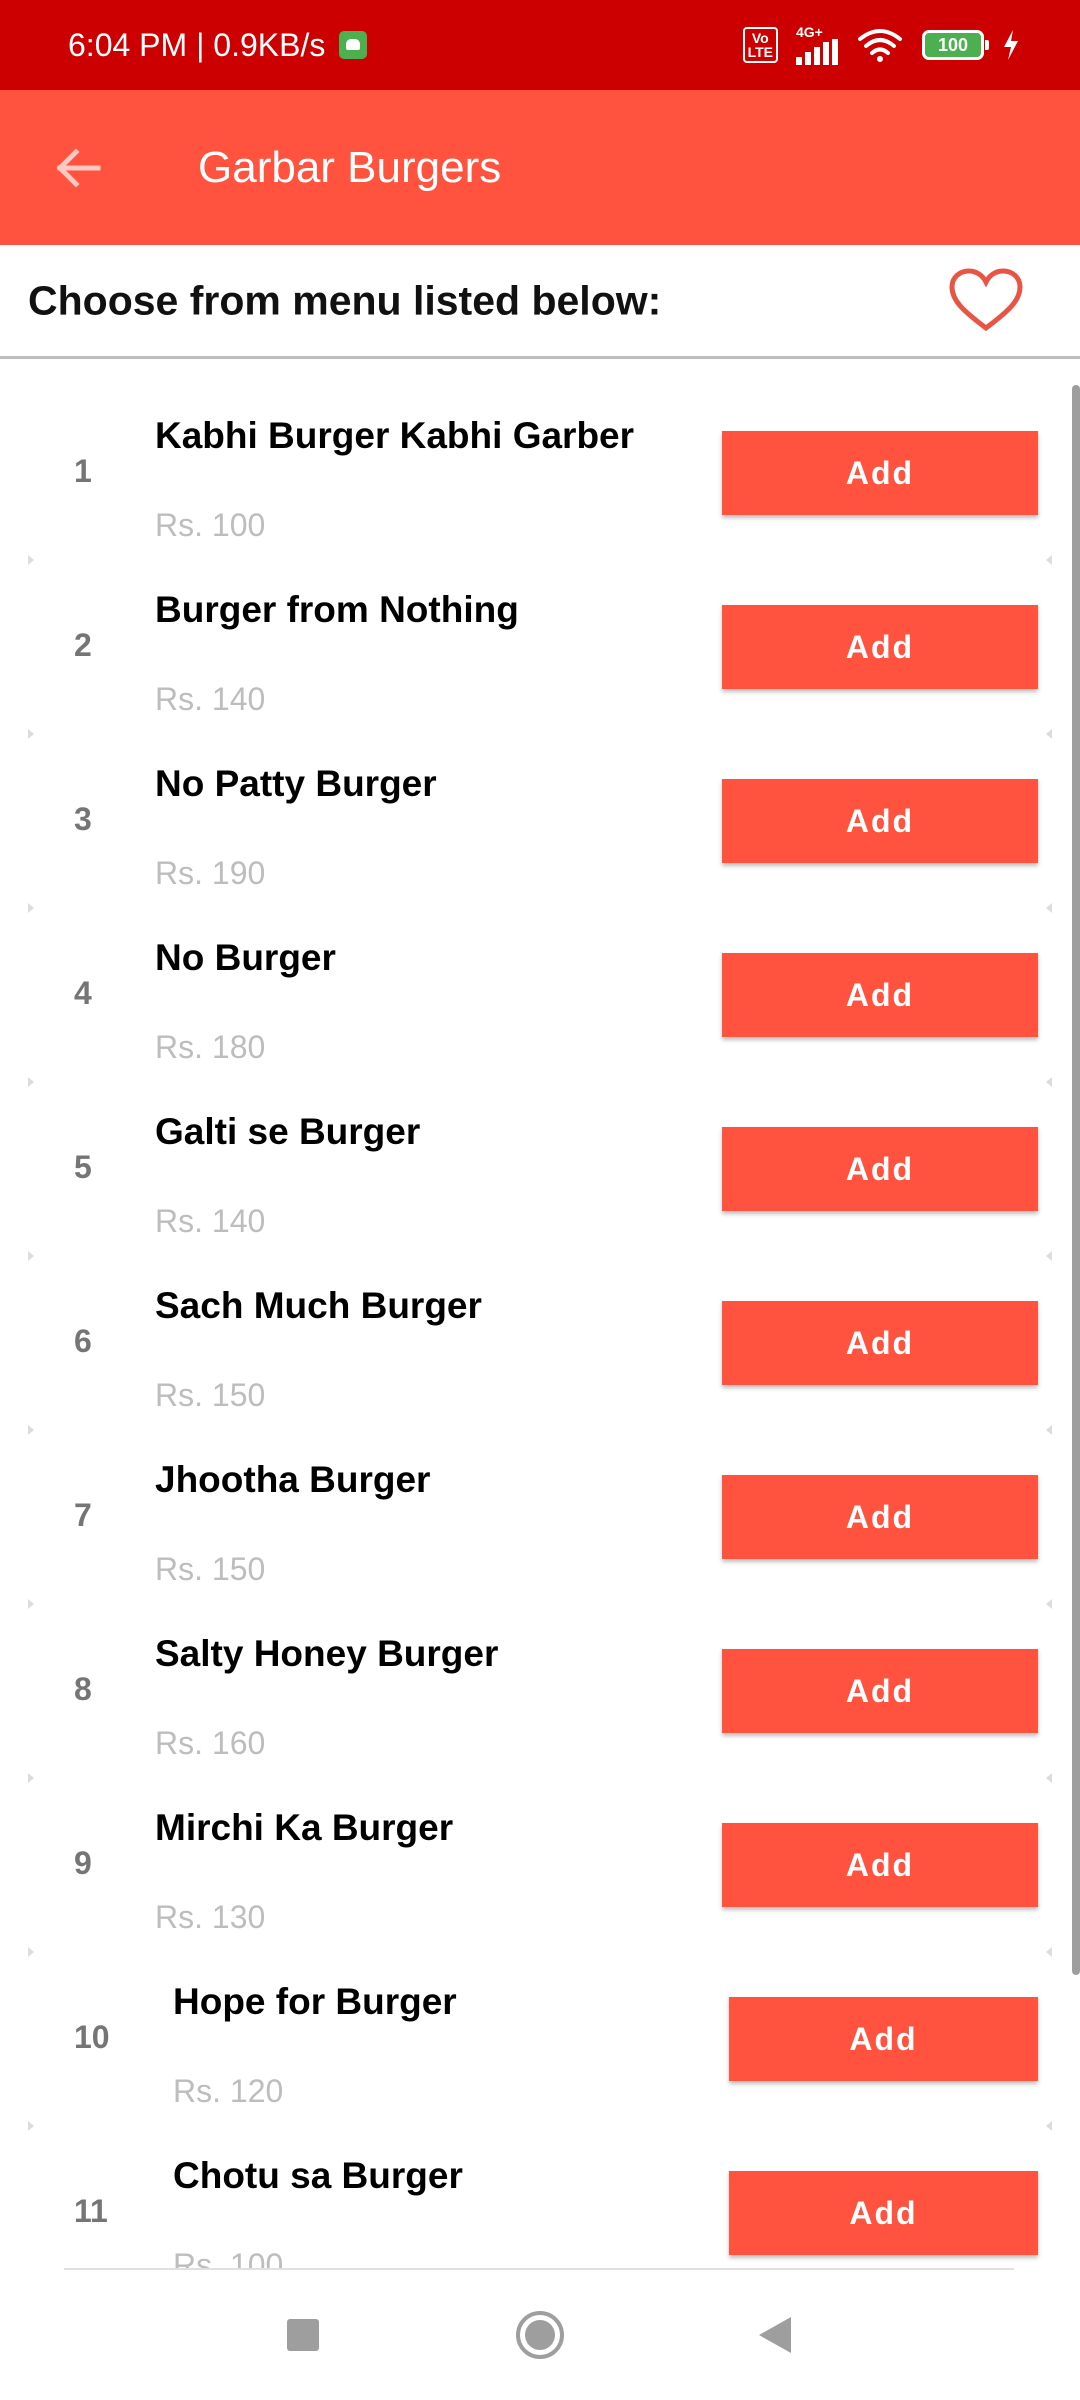 Image resolution: width=1080 pixels, height=2400 pixels. Describe the element at coordinates (540, 1519) in the screenshot. I see `menu-item: 7 Jhootha Burger Rs. 150 Add` at that location.